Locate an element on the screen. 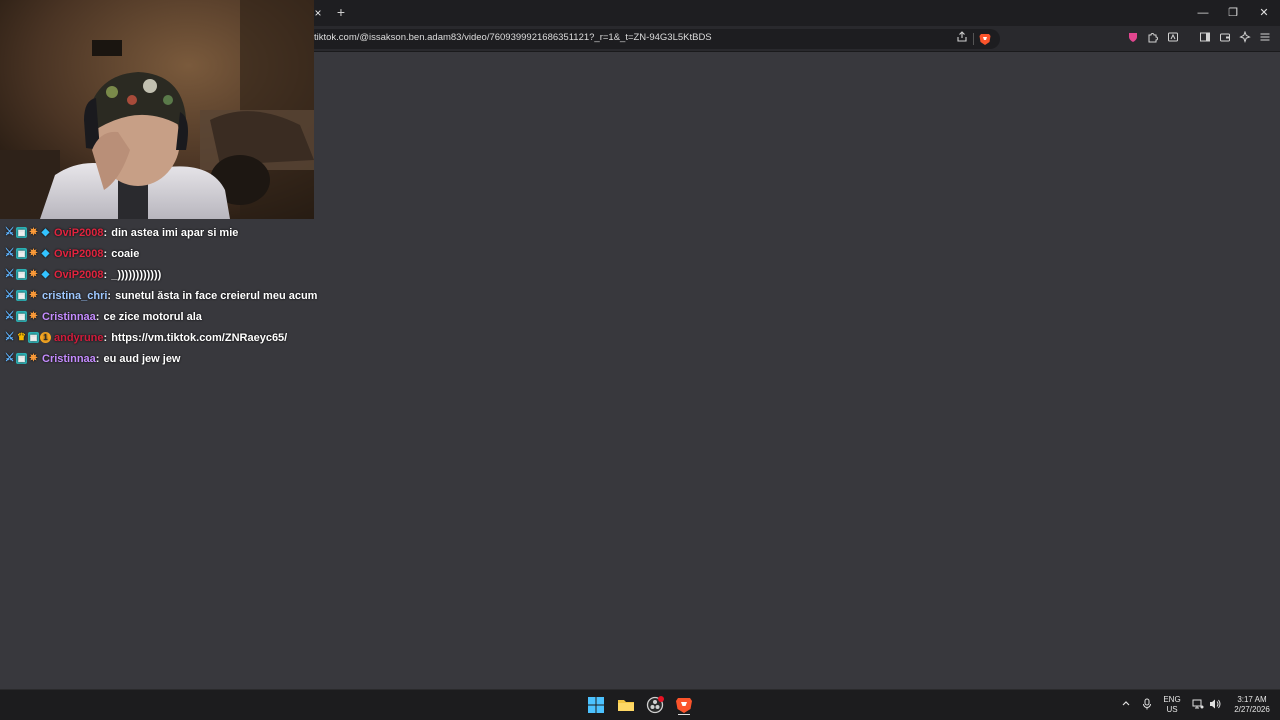  windows-taskbar: ENG US 3:17 AM 2/27/2026 is located at coordinates (640, 704).